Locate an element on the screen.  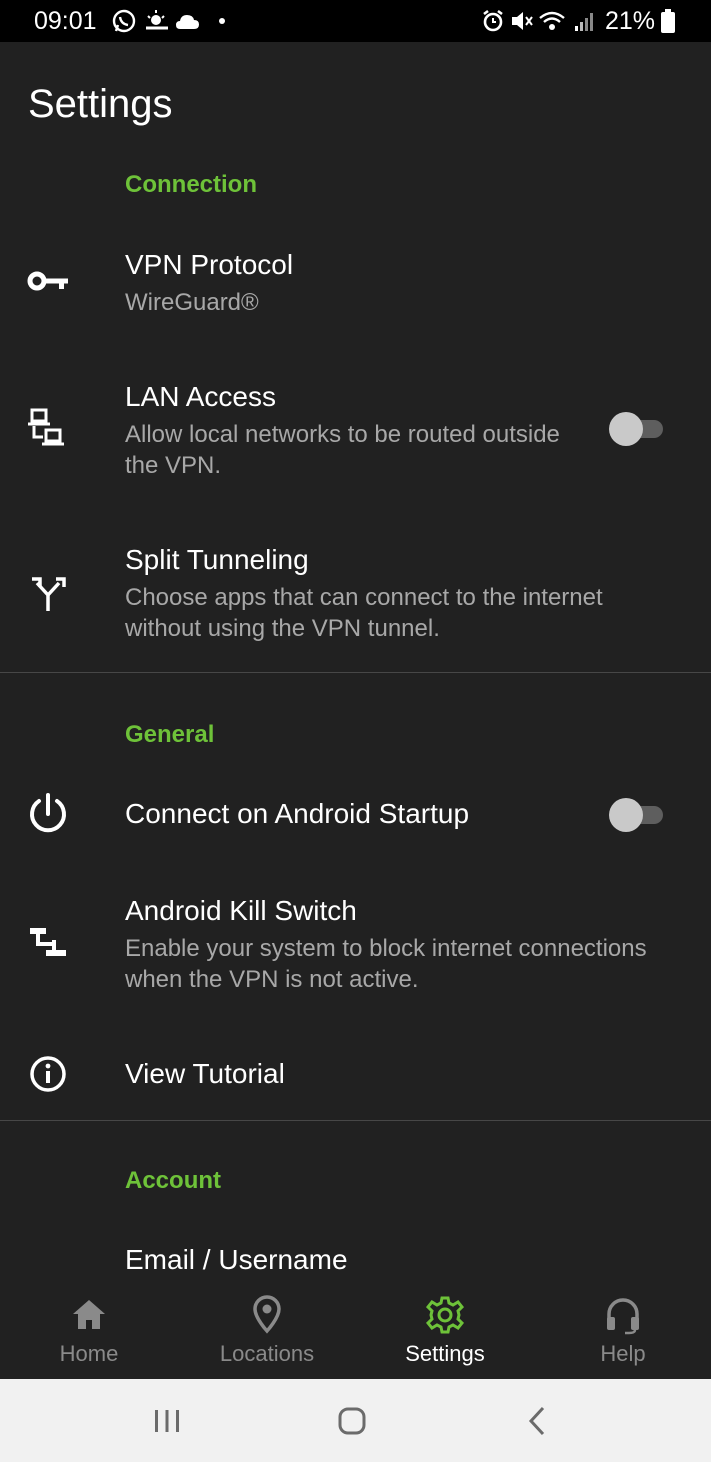
section-header-account: Account is located at coordinates (173, 1180).